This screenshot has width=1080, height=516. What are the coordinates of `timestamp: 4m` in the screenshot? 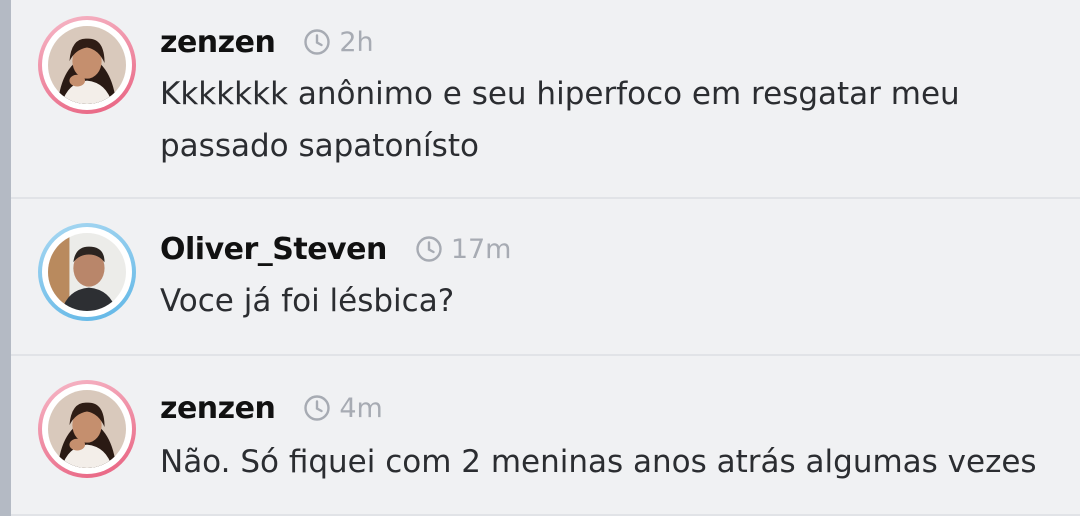 It's located at (343, 408).